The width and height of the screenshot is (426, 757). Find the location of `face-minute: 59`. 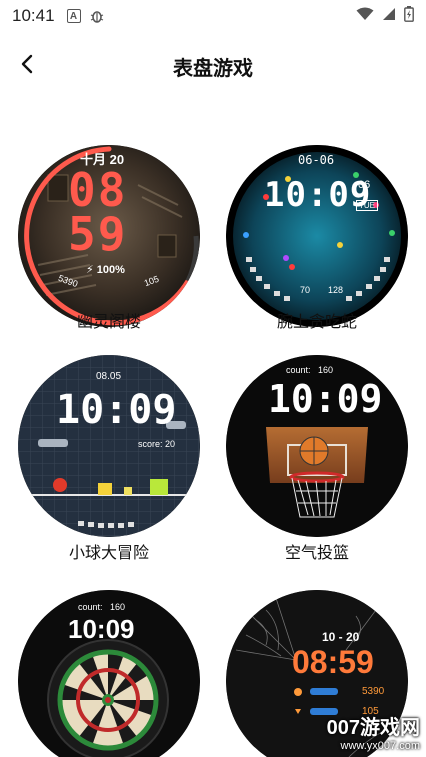

face-minute: 59 is located at coordinates (98, 234).